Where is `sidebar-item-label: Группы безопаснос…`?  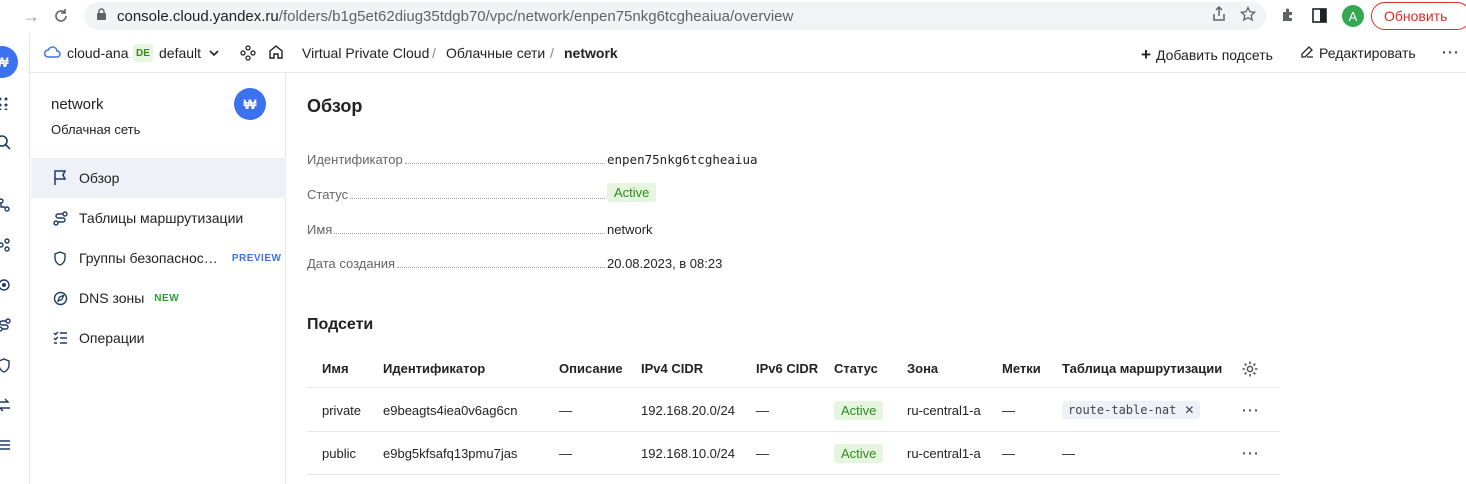
sidebar-item-label: Группы безопаснос… is located at coordinates (148, 258).